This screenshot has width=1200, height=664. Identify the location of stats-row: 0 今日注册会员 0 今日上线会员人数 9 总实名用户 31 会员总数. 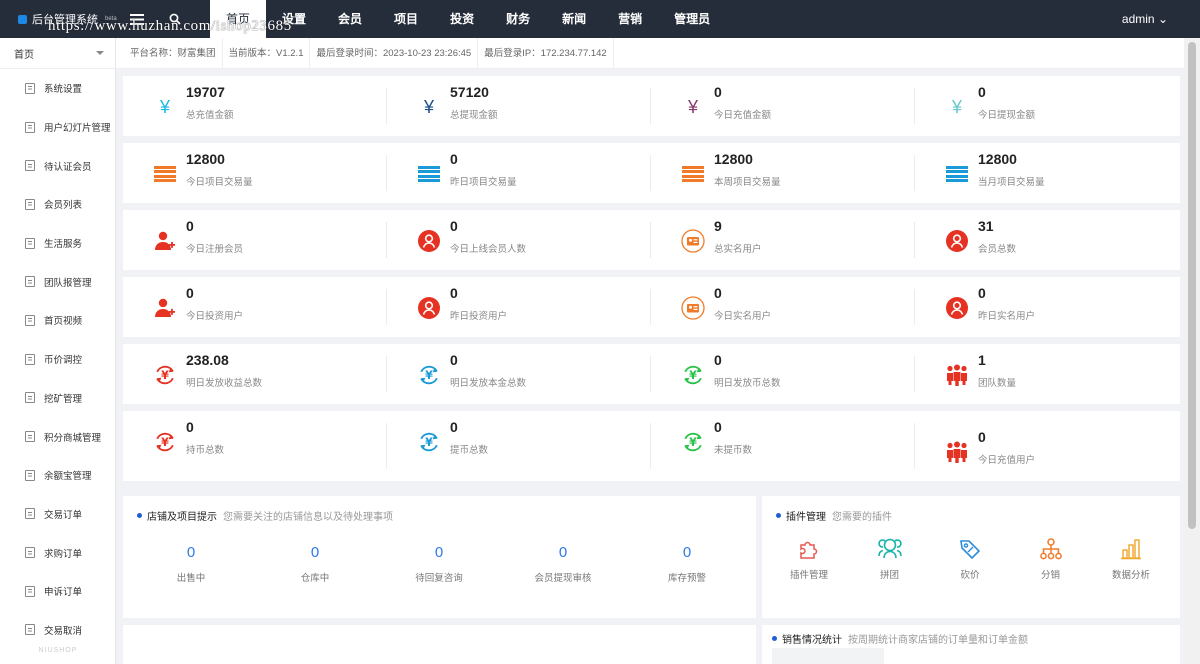
(651, 240).